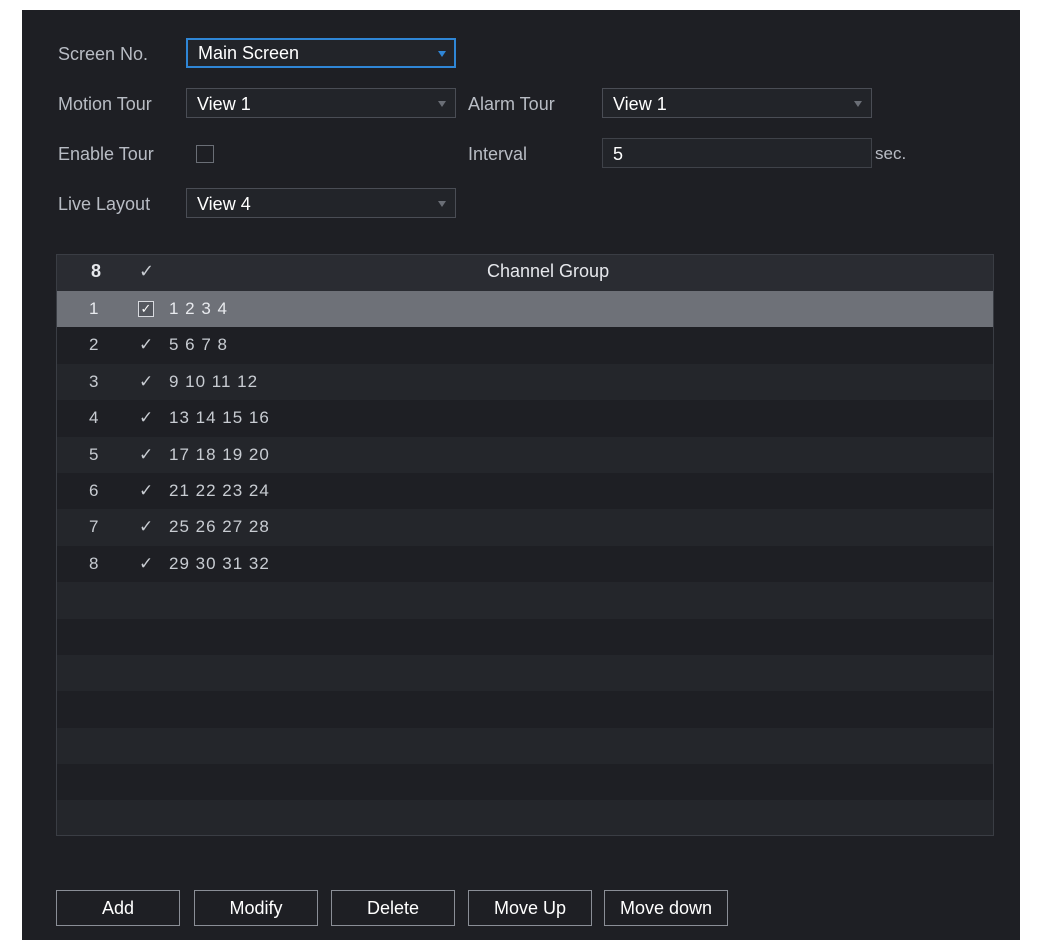  What do you see at coordinates (214, 381) in the screenshot?
I see `channel-group-value: 9 10 11 12` at bounding box center [214, 381].